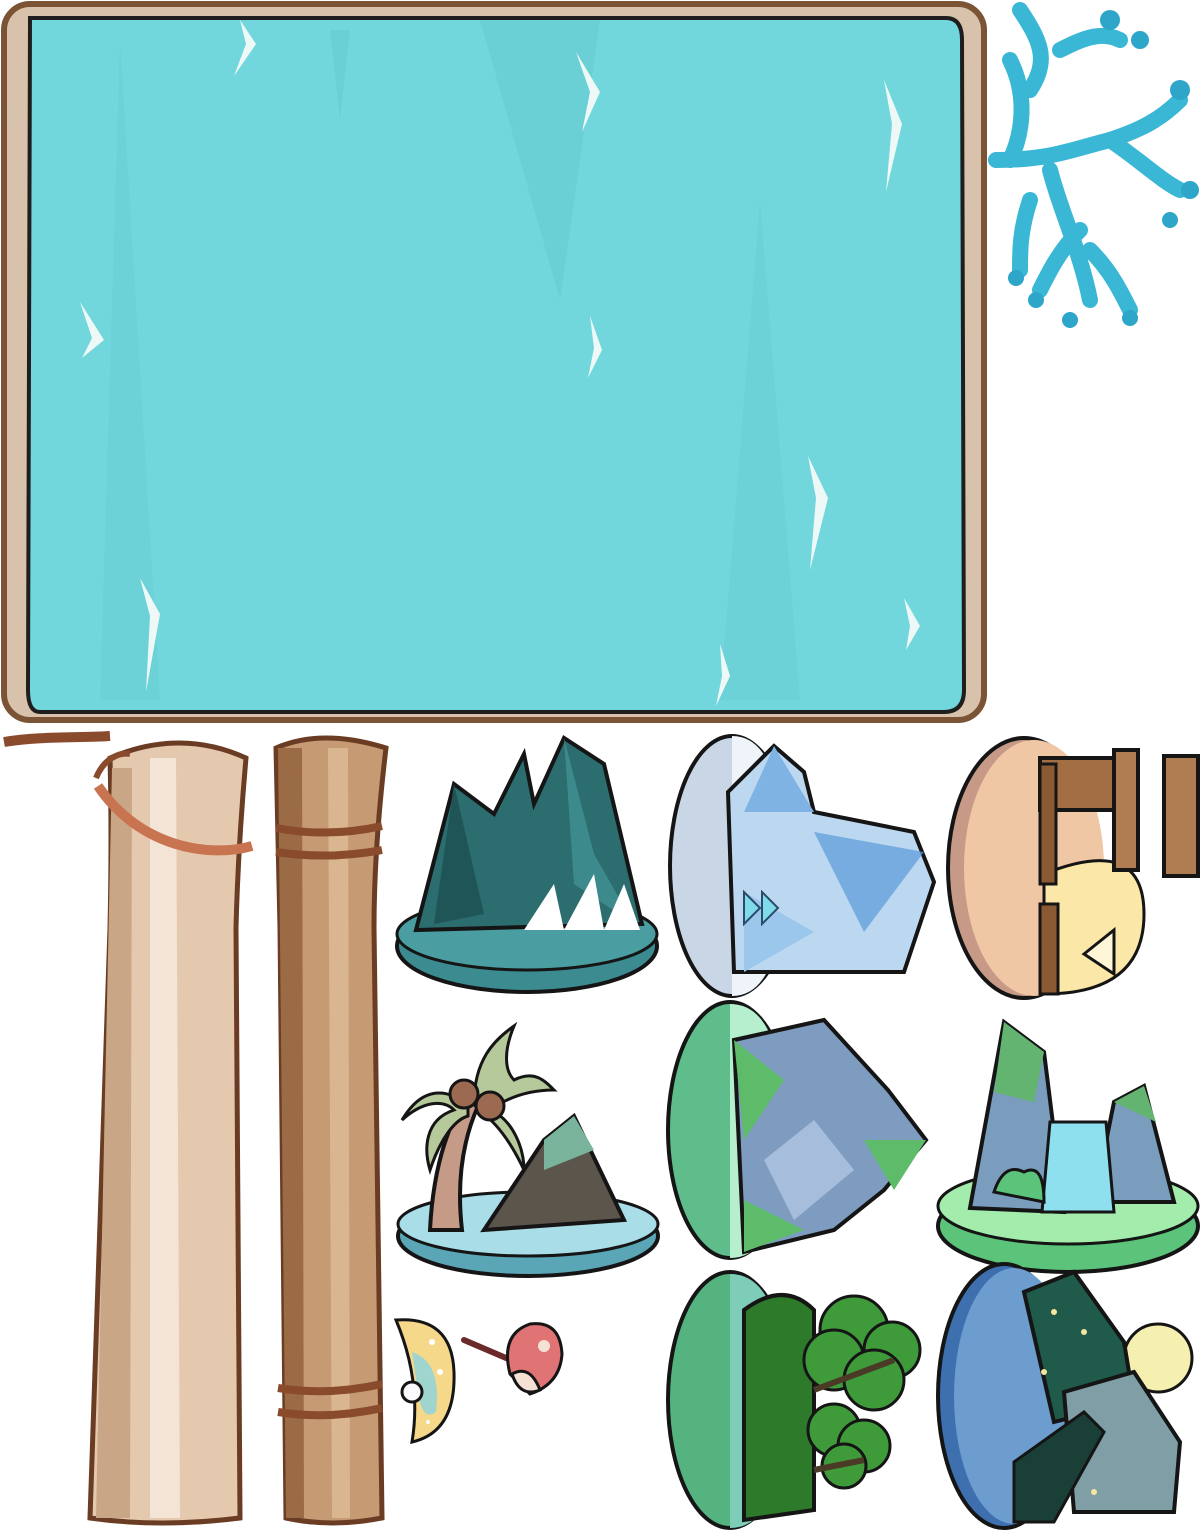 This screenshot has width=1204, height=1536. What do you see at coordinates (426, 1380) in the screenshot?
I see `item-shell-pearl` at bounding box center [426, 1380].